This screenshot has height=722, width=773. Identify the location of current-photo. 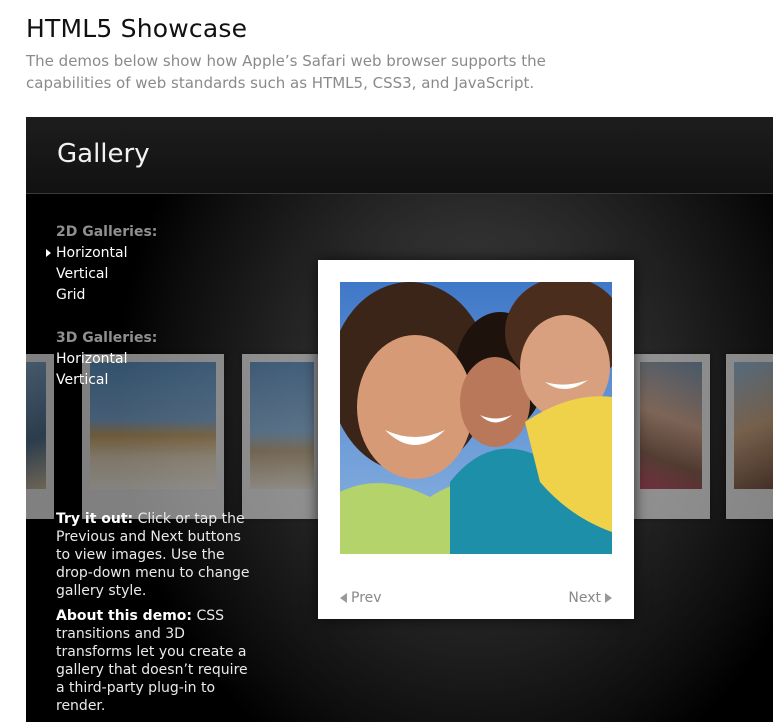
(476, 418).